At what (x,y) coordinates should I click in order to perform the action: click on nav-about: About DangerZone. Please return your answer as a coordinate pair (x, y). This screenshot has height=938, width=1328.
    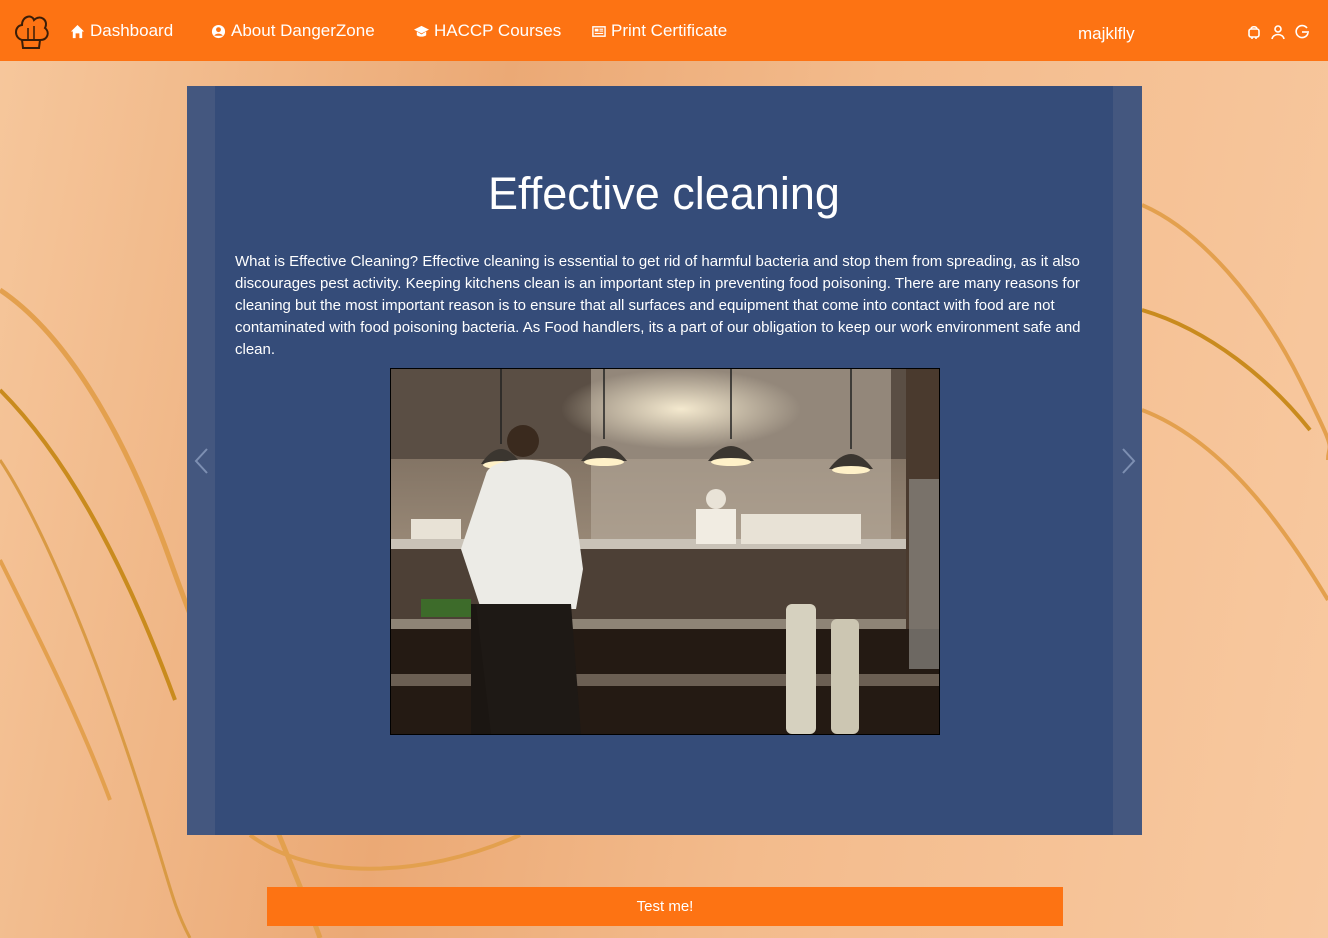
    Looking at the image, I should click on (293, 31).